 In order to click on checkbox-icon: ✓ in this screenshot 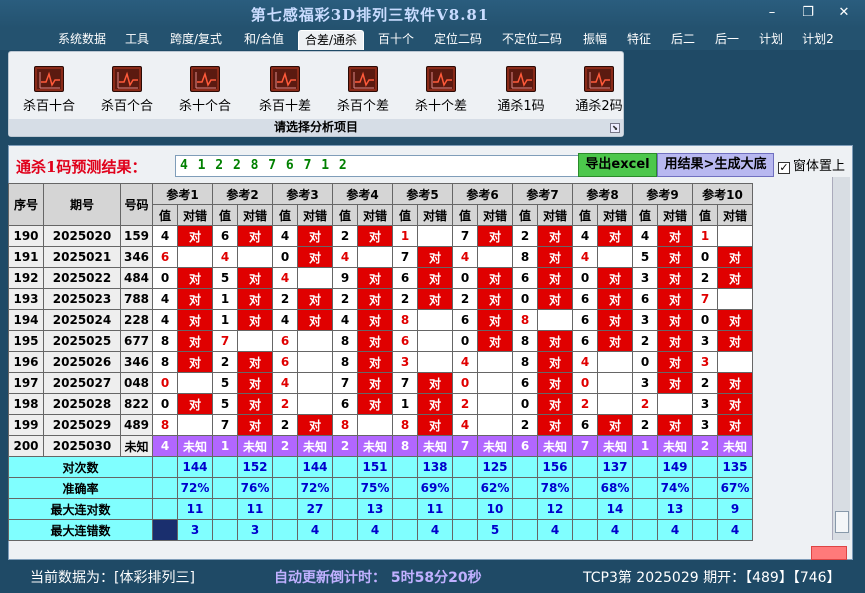, I will do `click(784, 168)`.